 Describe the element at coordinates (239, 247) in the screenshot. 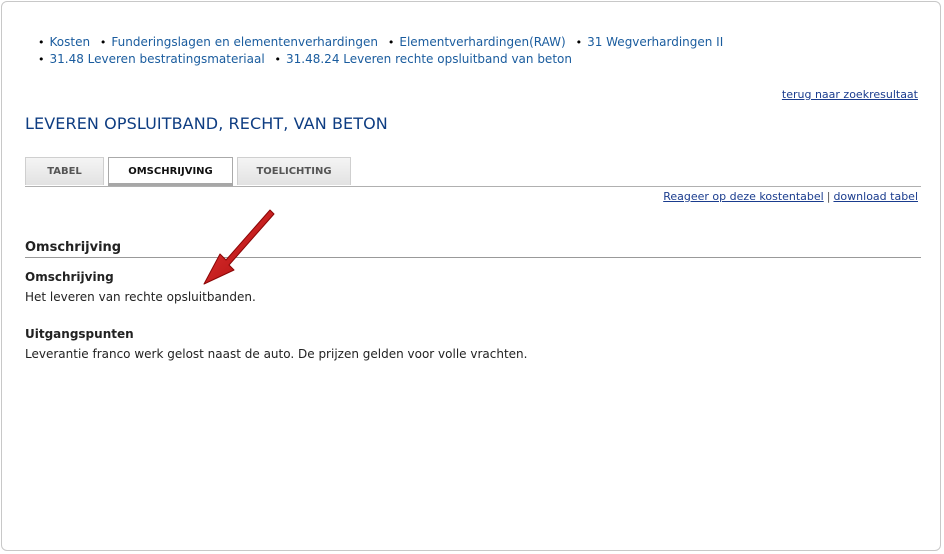

I see `red-arrow-icon` at that location.